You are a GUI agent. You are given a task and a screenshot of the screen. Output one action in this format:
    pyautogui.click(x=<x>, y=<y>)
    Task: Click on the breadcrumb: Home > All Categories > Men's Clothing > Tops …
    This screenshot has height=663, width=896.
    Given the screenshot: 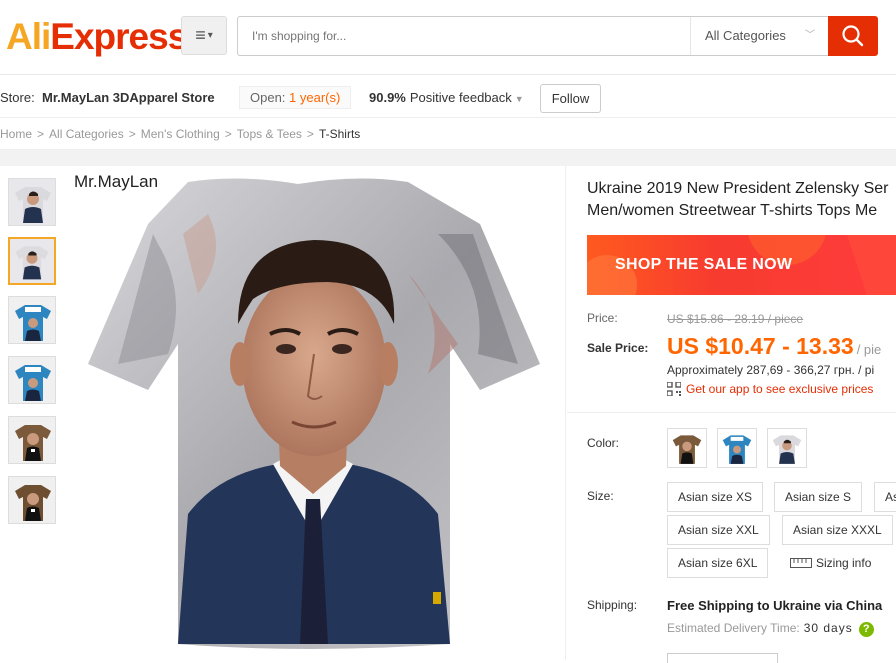 What is the action you would take?
    pyautogui.click(x=180, y=134)
    